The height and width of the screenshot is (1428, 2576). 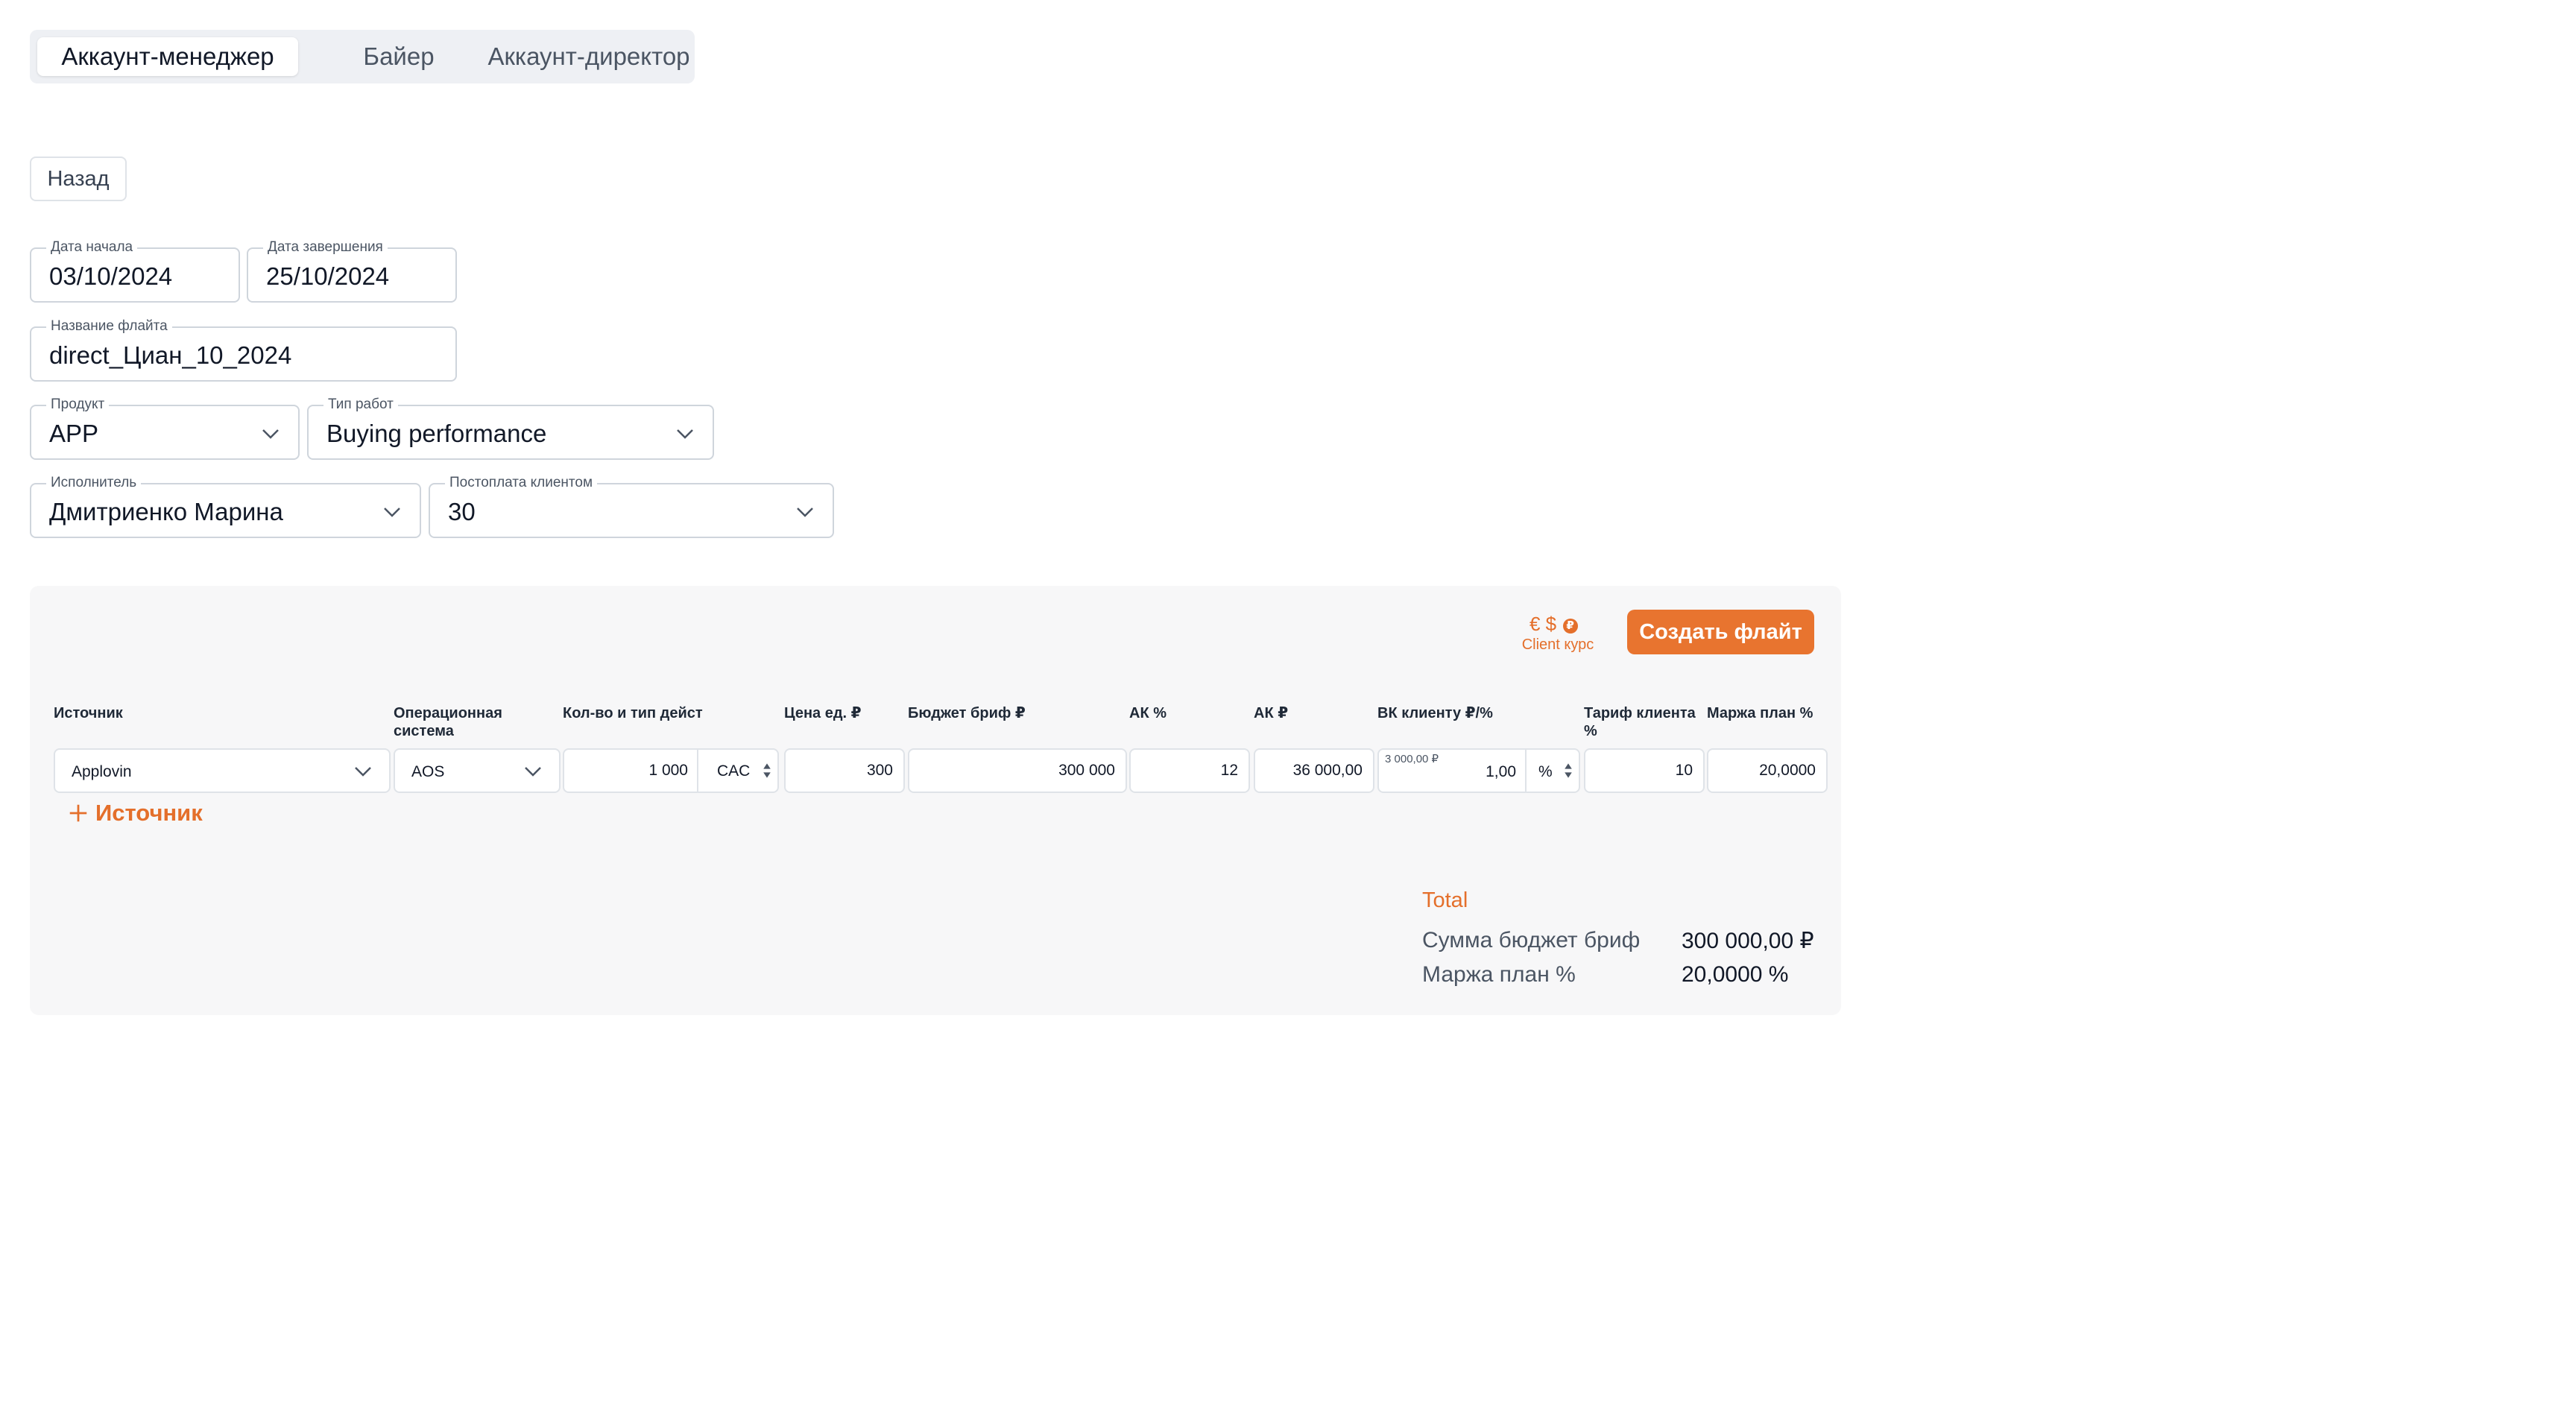 I want to click on col-tariff-line1: Тариф клиента, so click(x=1640, y=713).